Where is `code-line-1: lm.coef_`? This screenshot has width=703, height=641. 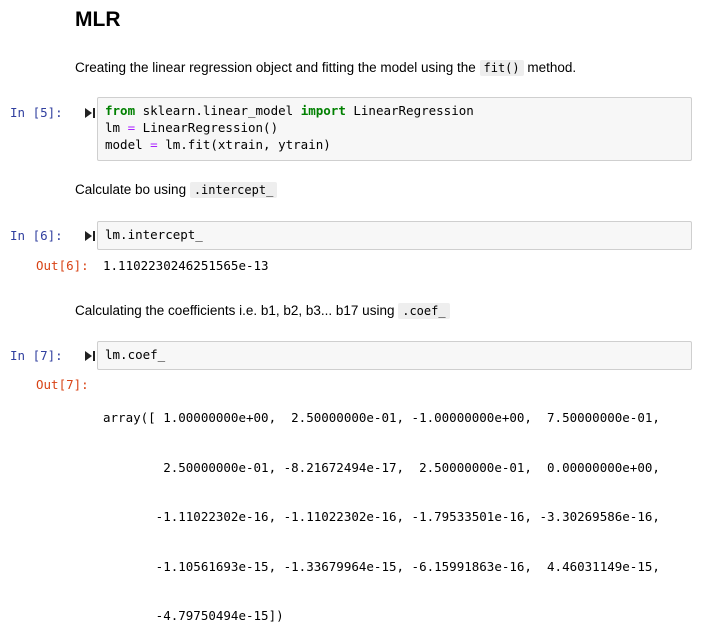 code-line-1: lm.coef_ is located at coordinates (135, 354).